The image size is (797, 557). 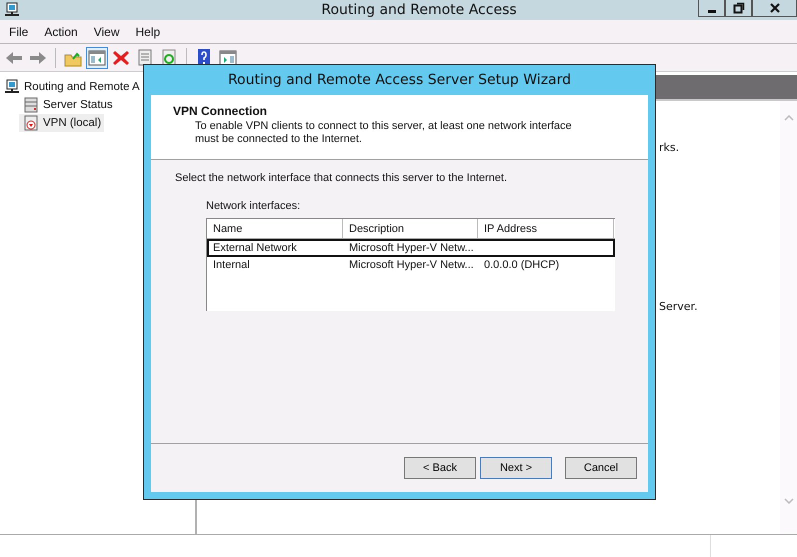 I want to click on menu-item: Help, so click(x=148, y=31).